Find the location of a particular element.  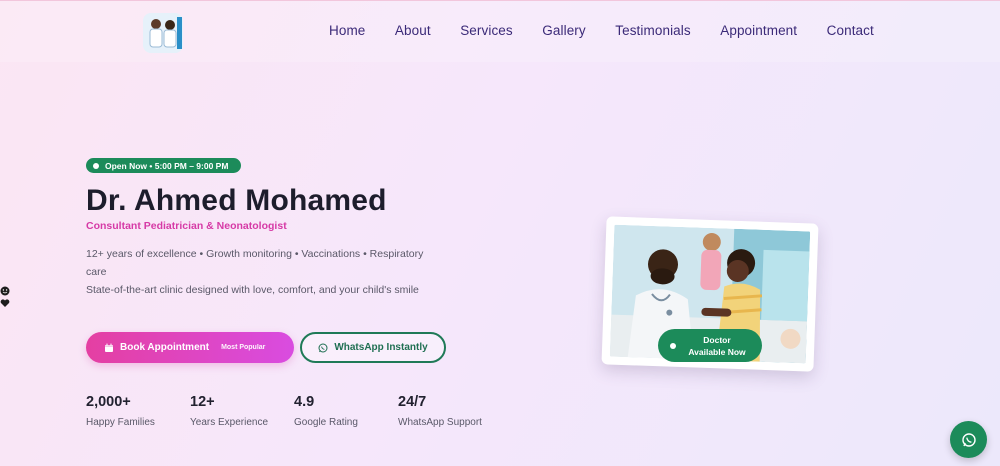

stat-label: Years Experience is located at coordinates (229, 422).